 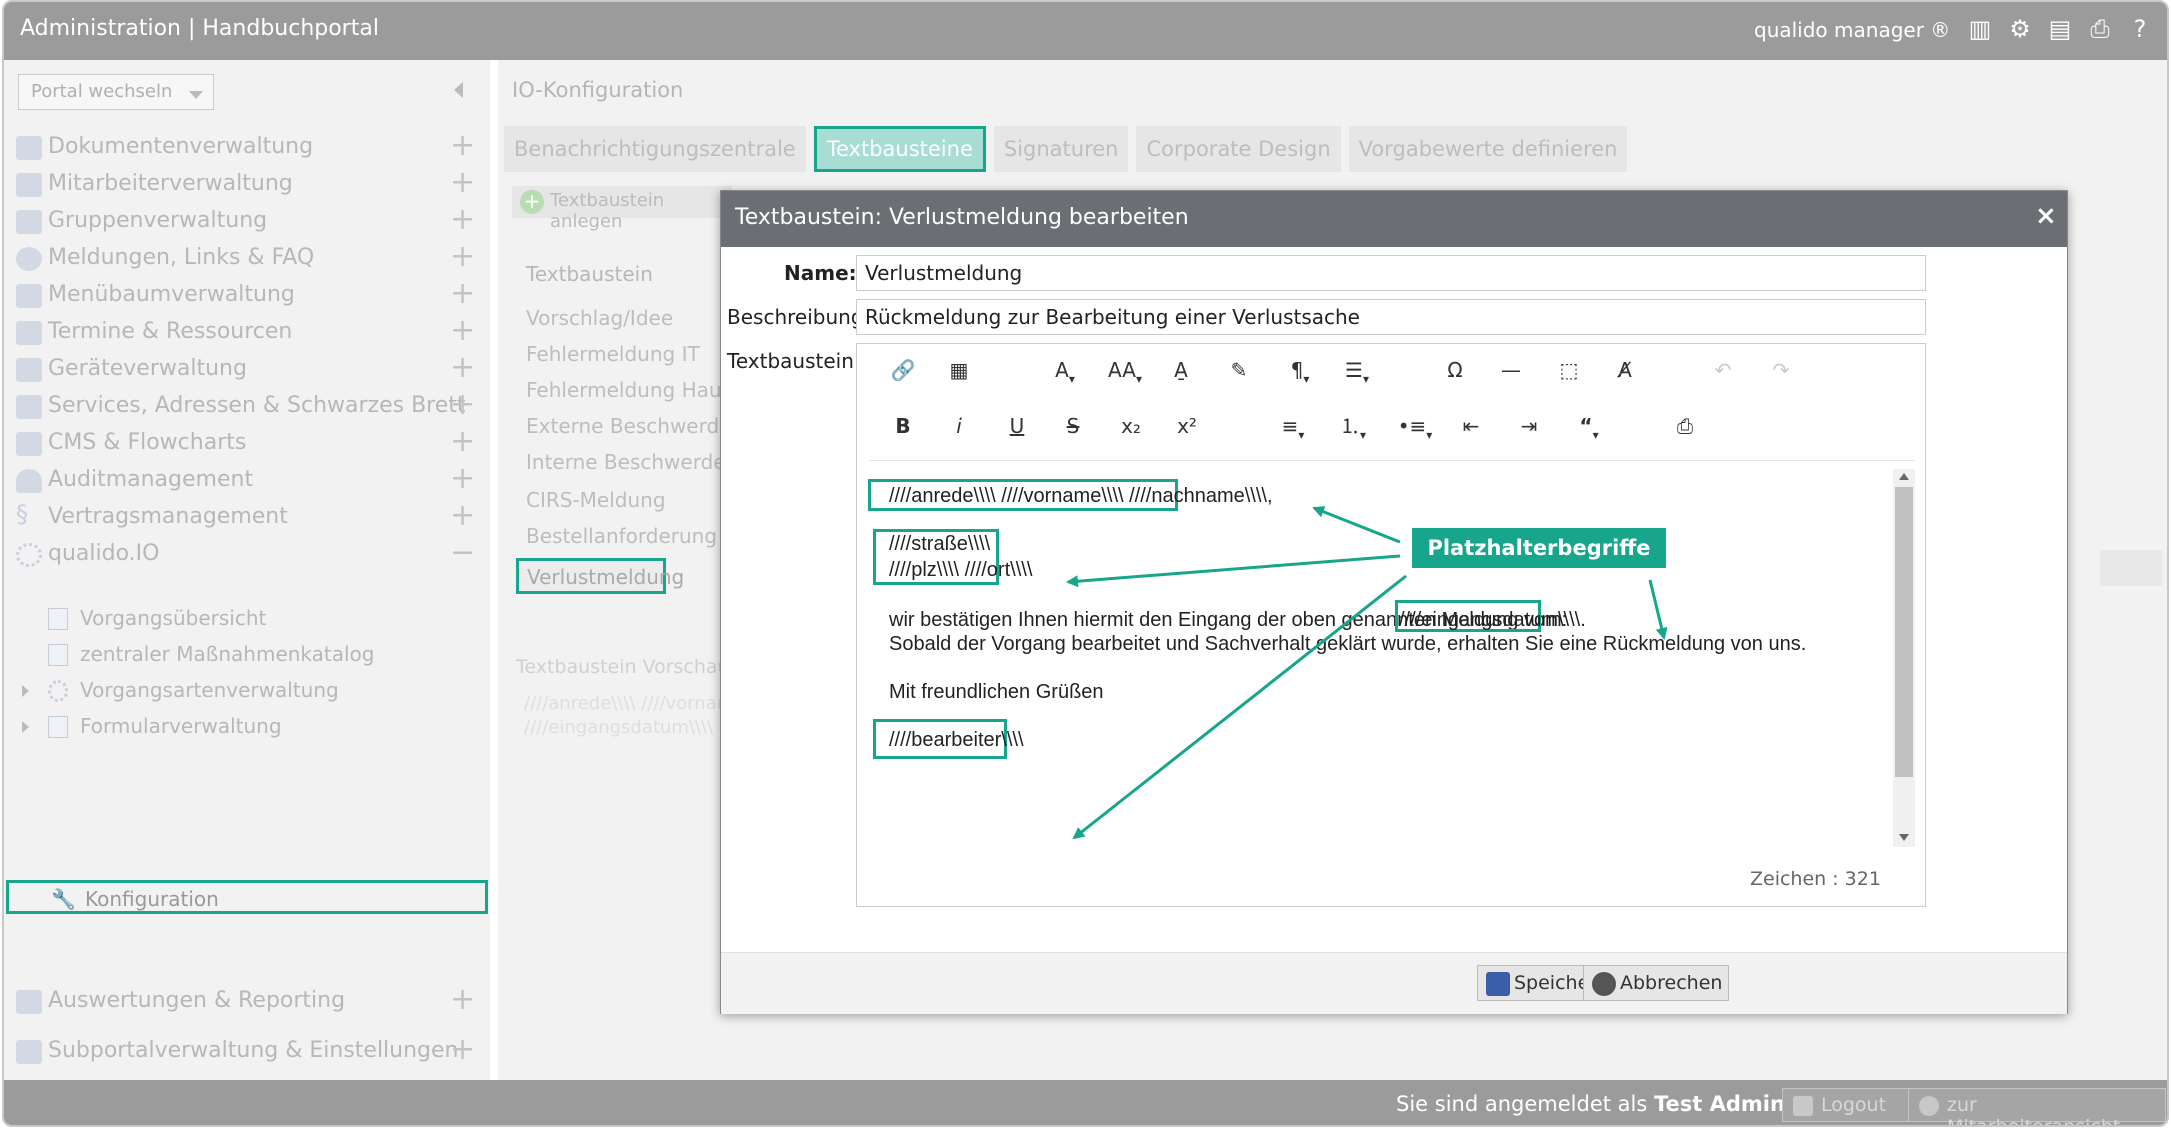 I want to click on quote-icon: “▾, so click(x=1589, y=426).